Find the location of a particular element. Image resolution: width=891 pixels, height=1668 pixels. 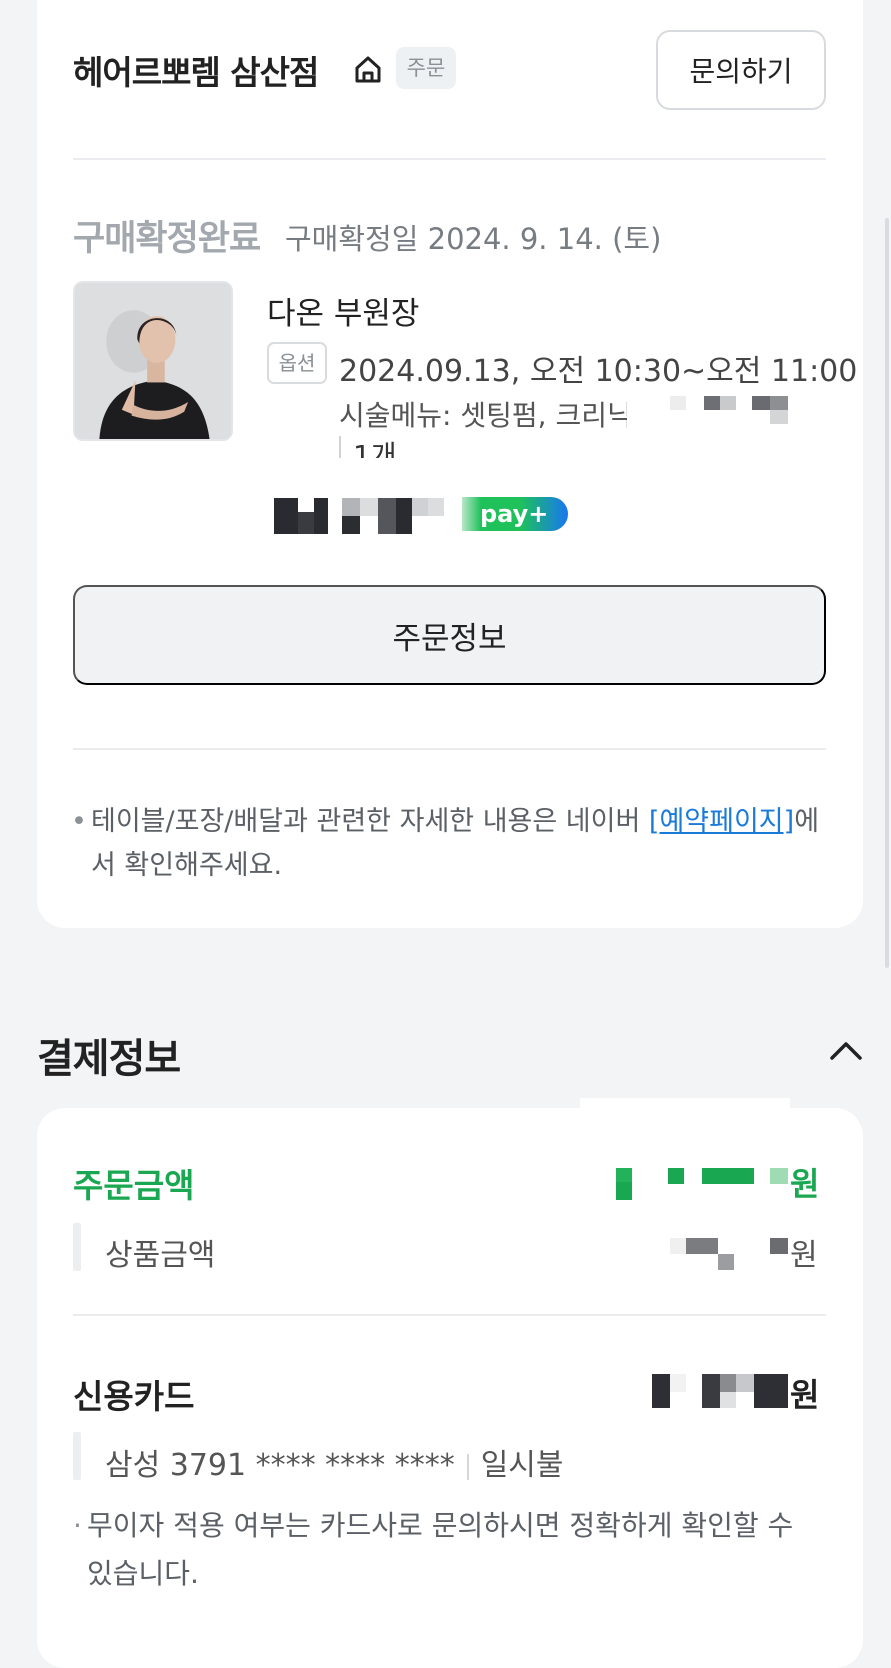

confirm-date: 구매확정일 2024. 9. 14. (토) is located at coordinates (473, 239).